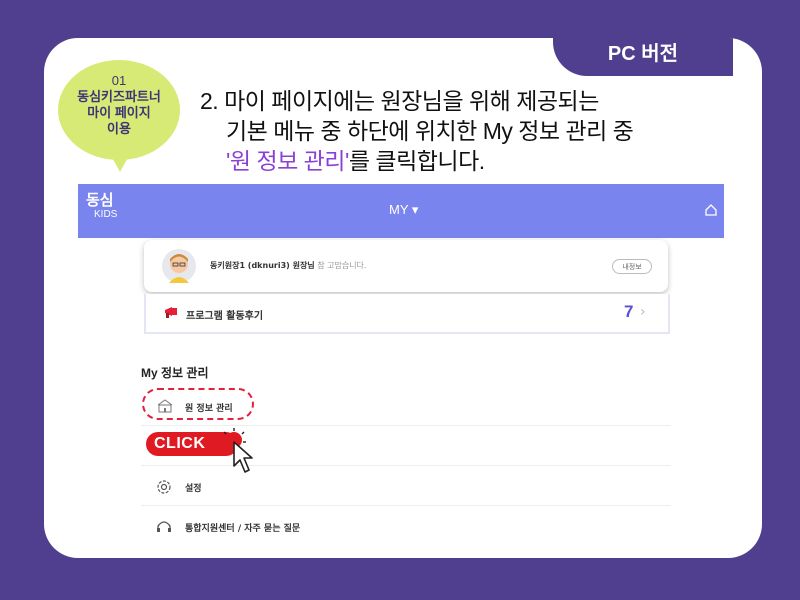 The height and width of the screenshot is (600, 800). What do you see at coordinates (119, 96) in the screenshot?
I see `step-line1: 동심키즈파트너` at bounding box center [119, 96].